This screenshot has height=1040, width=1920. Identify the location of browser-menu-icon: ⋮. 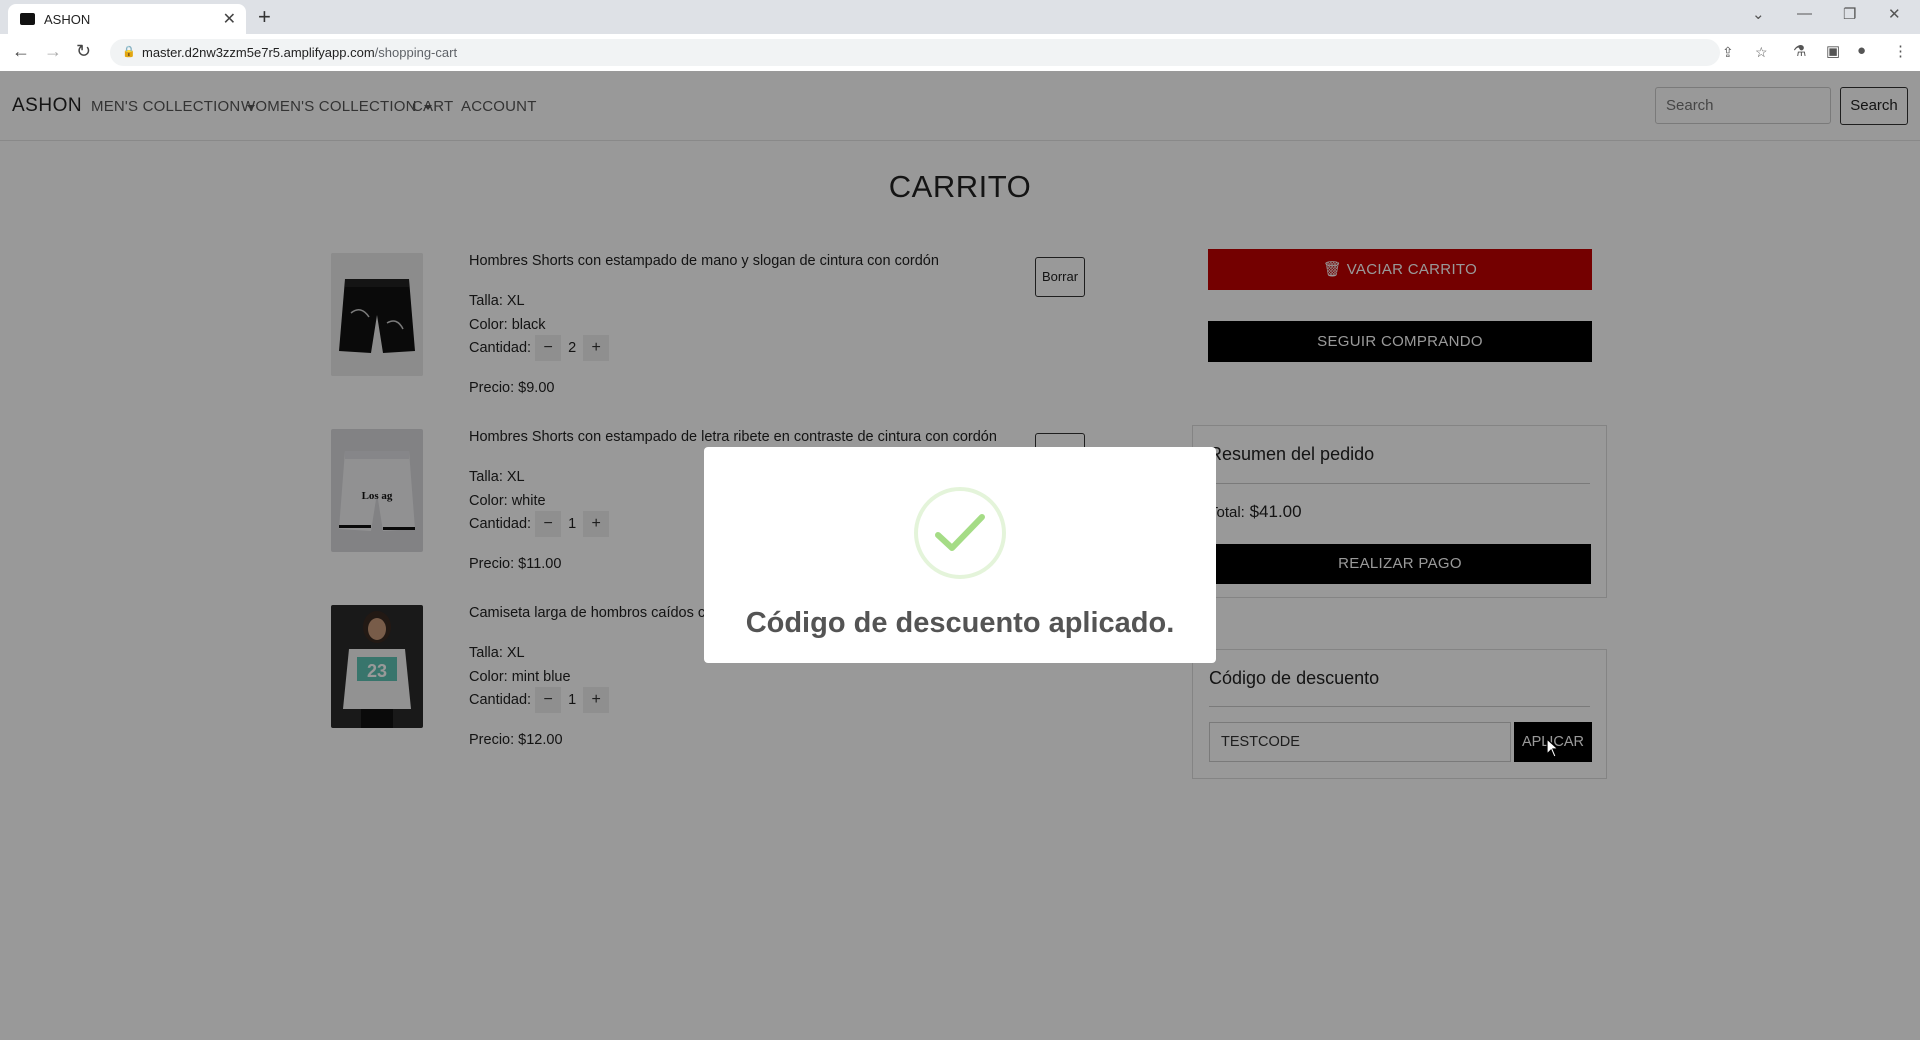
(1900, 51).